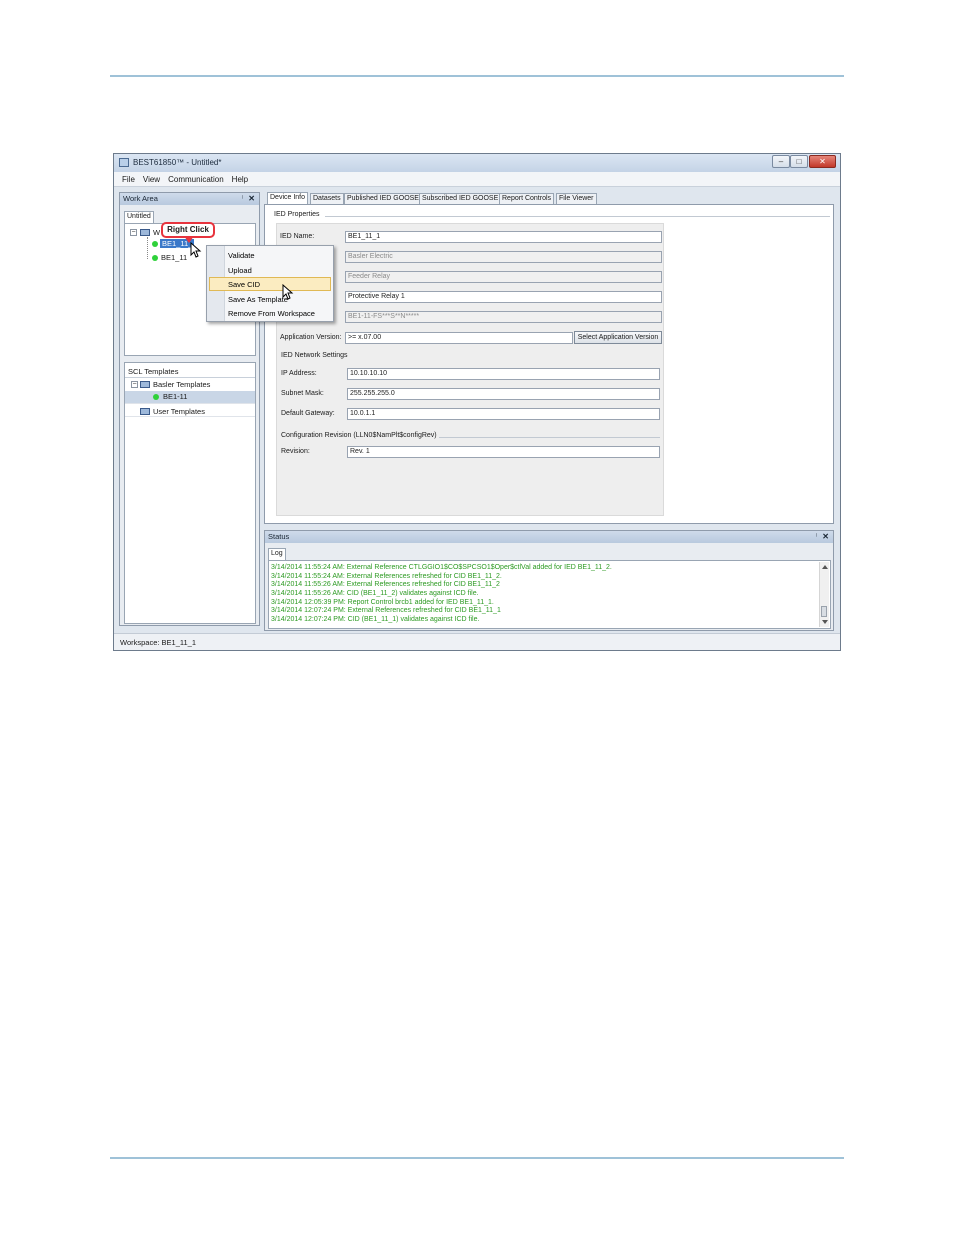 The width and height of the screenshot is (954, 1235). What do you see at coordinates (297, 214) in the screenshot?
I see `ied-properties-title: IED Properties` at bounding box center [297, 214].